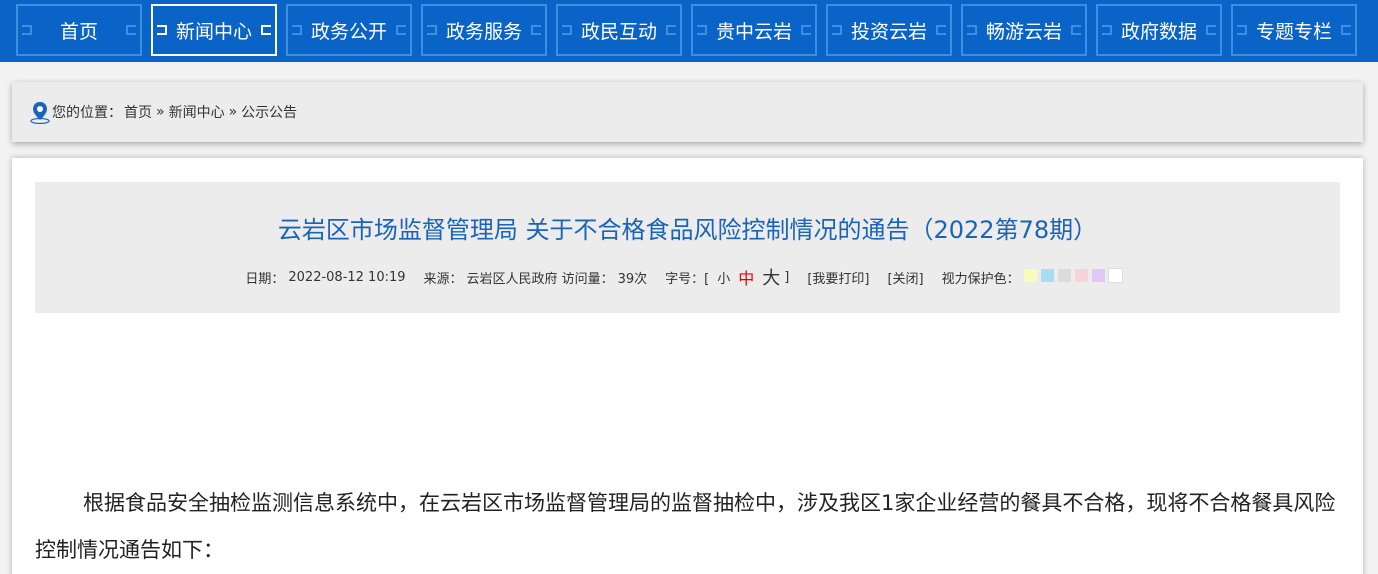  What do you see at coordinates (687, 112) in the screenshot?
I see `breadcrumb: 您的位置： 首页 » 新闻中心 » 公示公告` at bounding box center [687, 112].